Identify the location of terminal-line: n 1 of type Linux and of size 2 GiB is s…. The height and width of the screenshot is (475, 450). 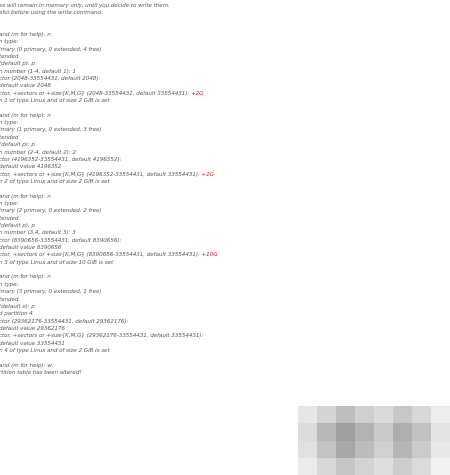
(55, 101).